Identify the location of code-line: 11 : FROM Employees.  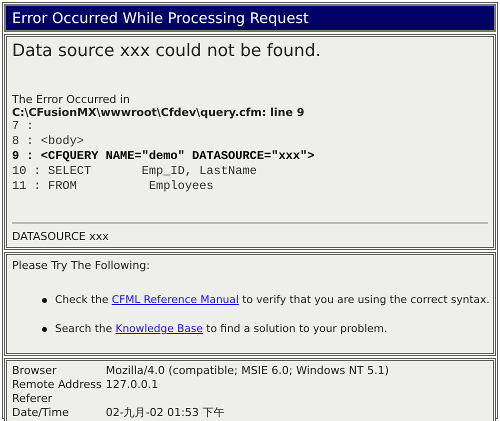
(113, 186).